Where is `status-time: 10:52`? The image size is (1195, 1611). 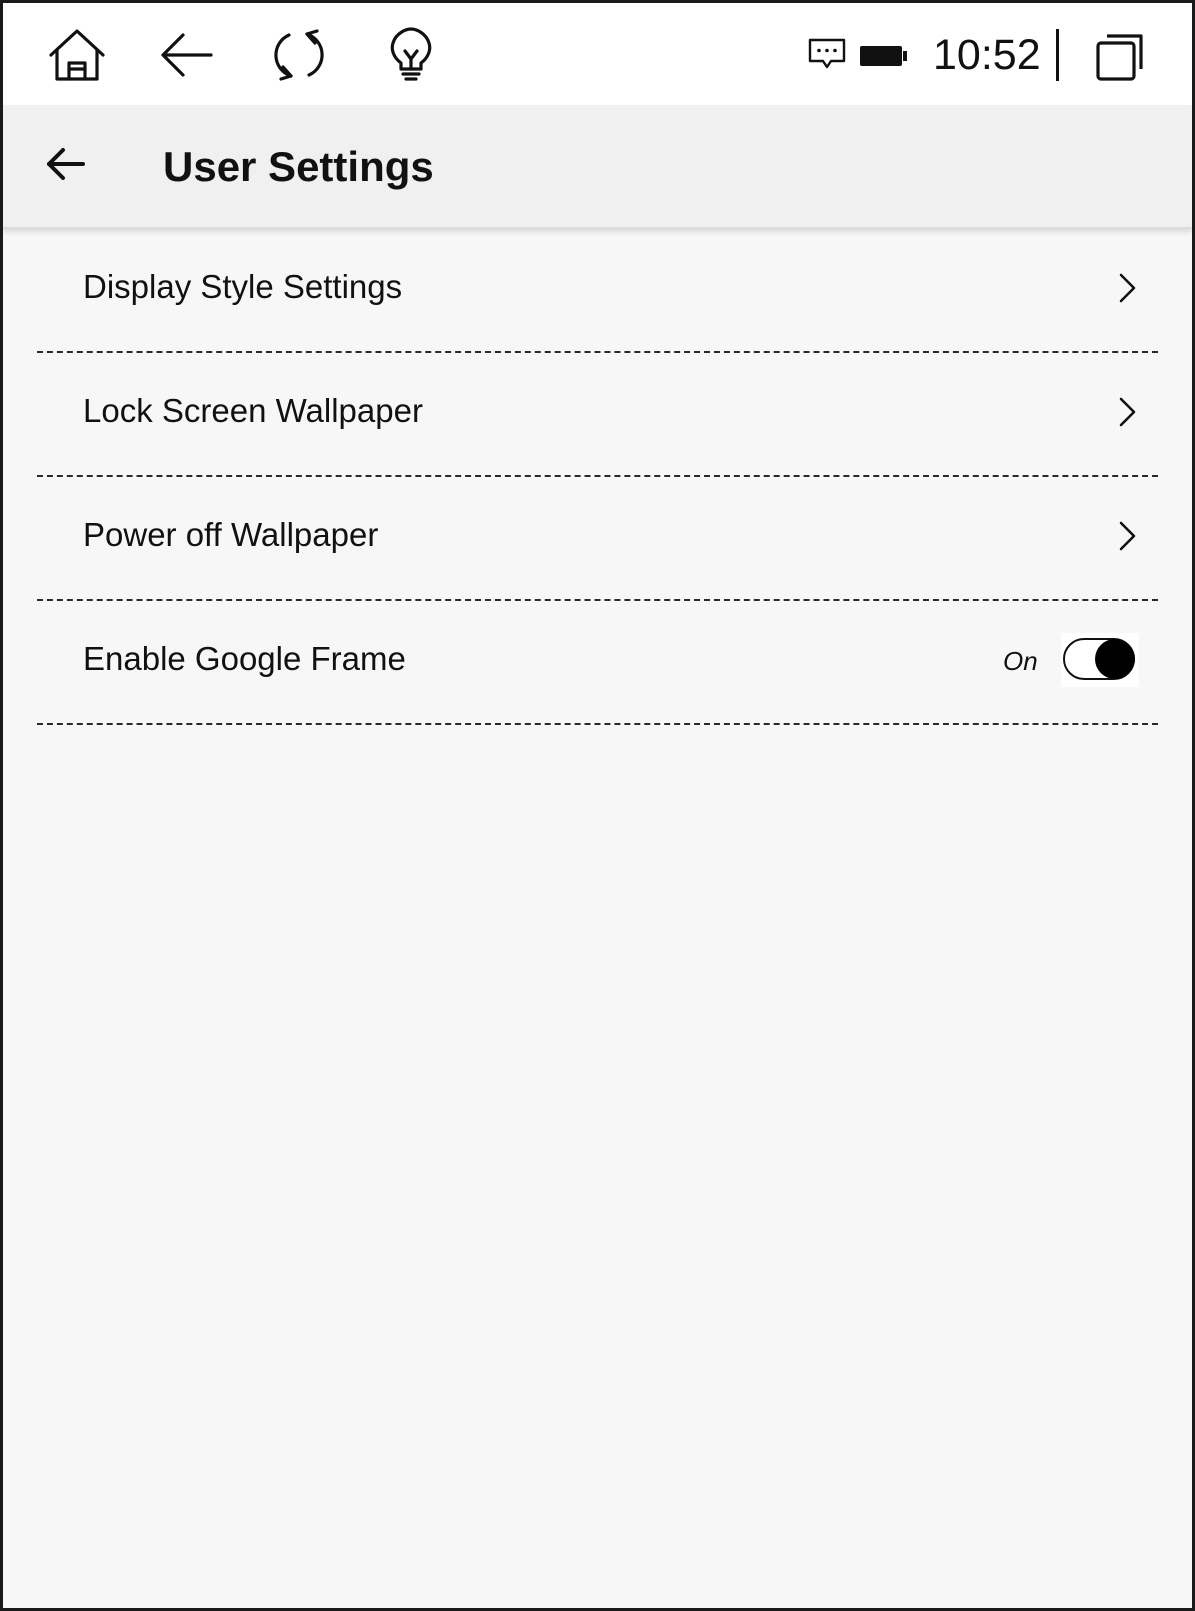
status-time: 10:52 is located at coordinates (987, 55).